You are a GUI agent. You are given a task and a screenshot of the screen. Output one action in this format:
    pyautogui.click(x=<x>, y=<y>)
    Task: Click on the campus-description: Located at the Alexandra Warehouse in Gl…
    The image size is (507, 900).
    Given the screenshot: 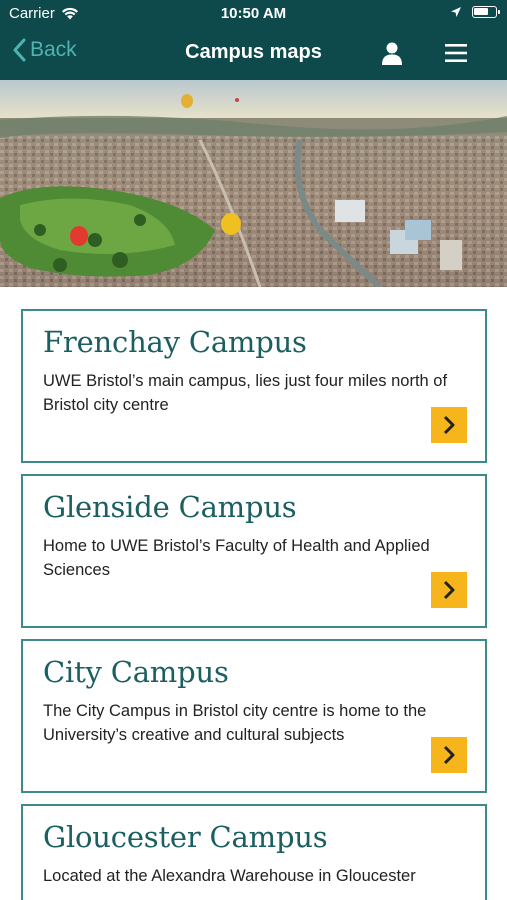 What is the action you would take?
    pyautogui.click(x=229, y=876)
    